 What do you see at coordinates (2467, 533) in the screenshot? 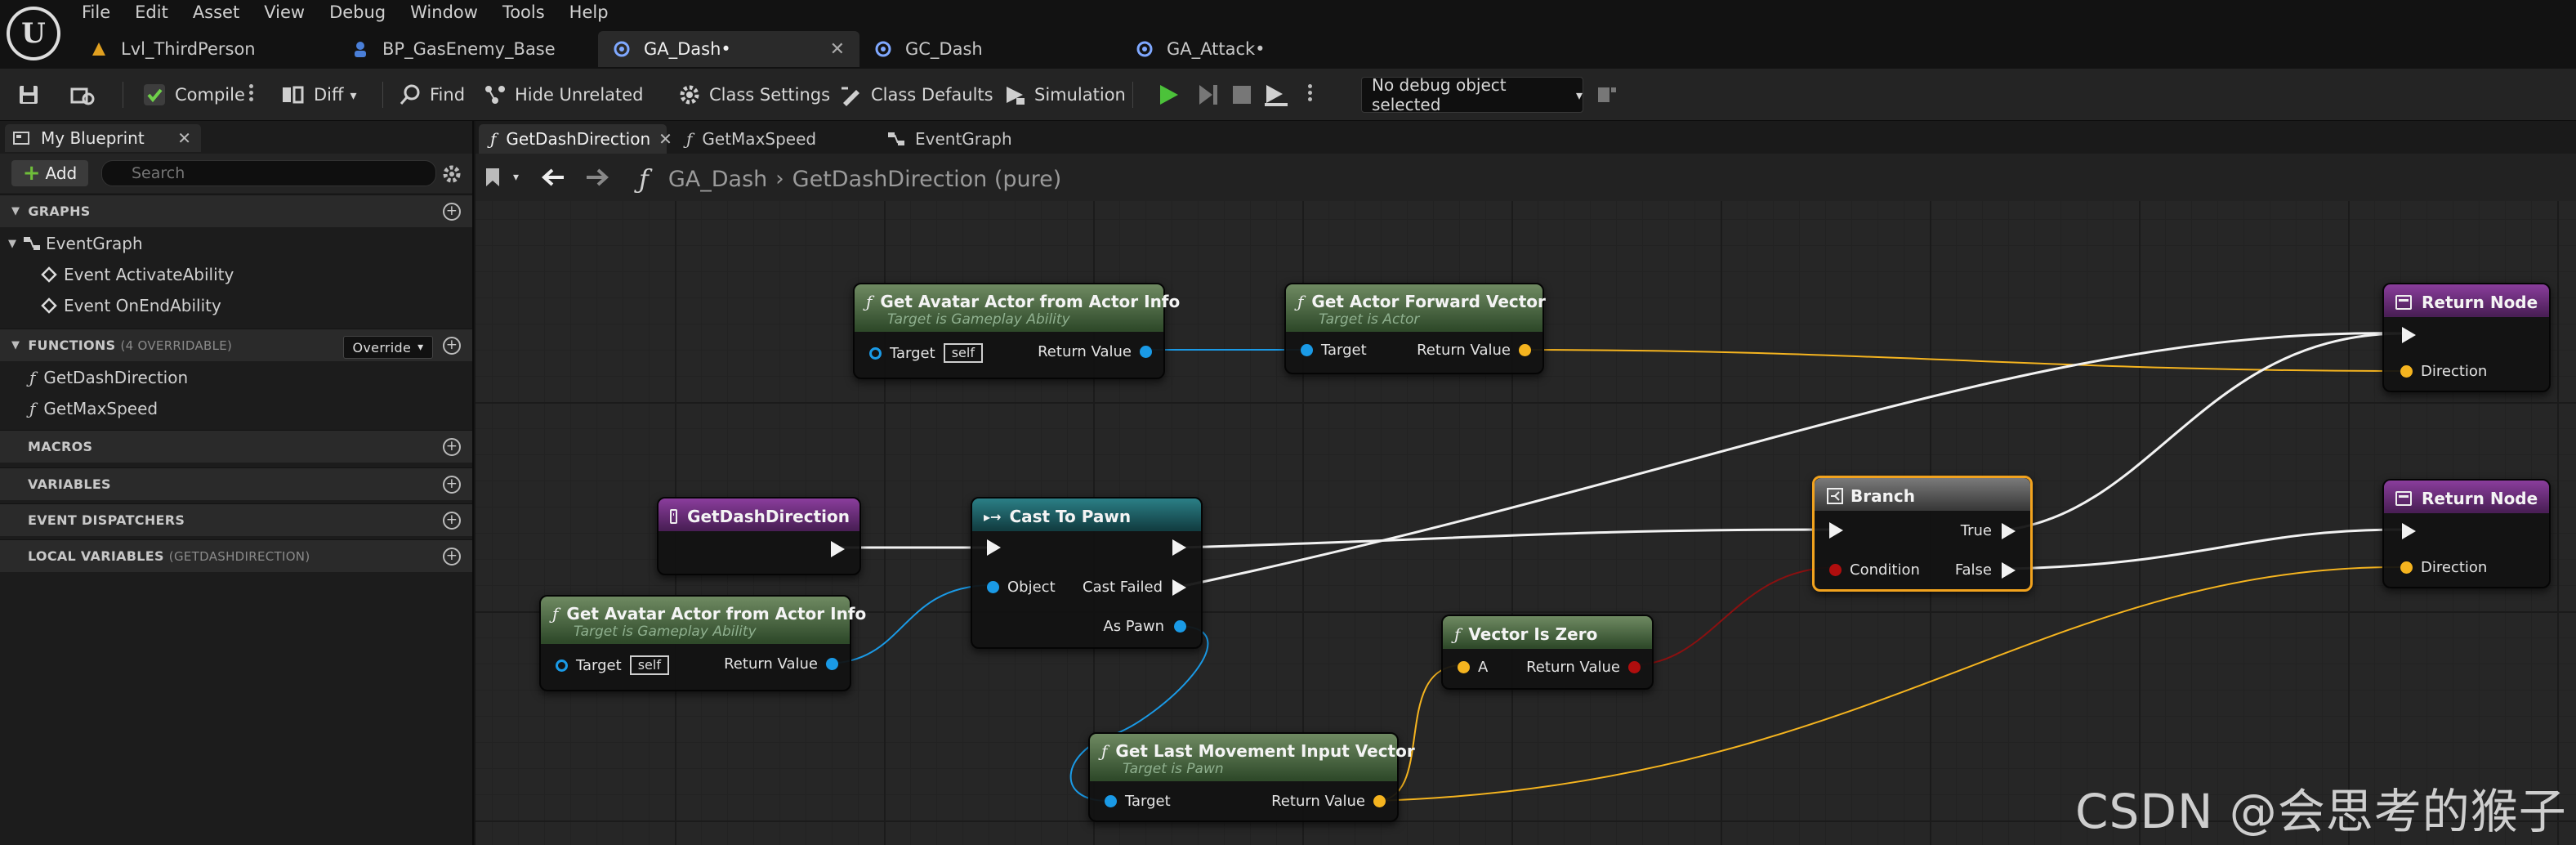
I see `node-return-bottom: Return Node Direction` at bounding box center [2467, 533].